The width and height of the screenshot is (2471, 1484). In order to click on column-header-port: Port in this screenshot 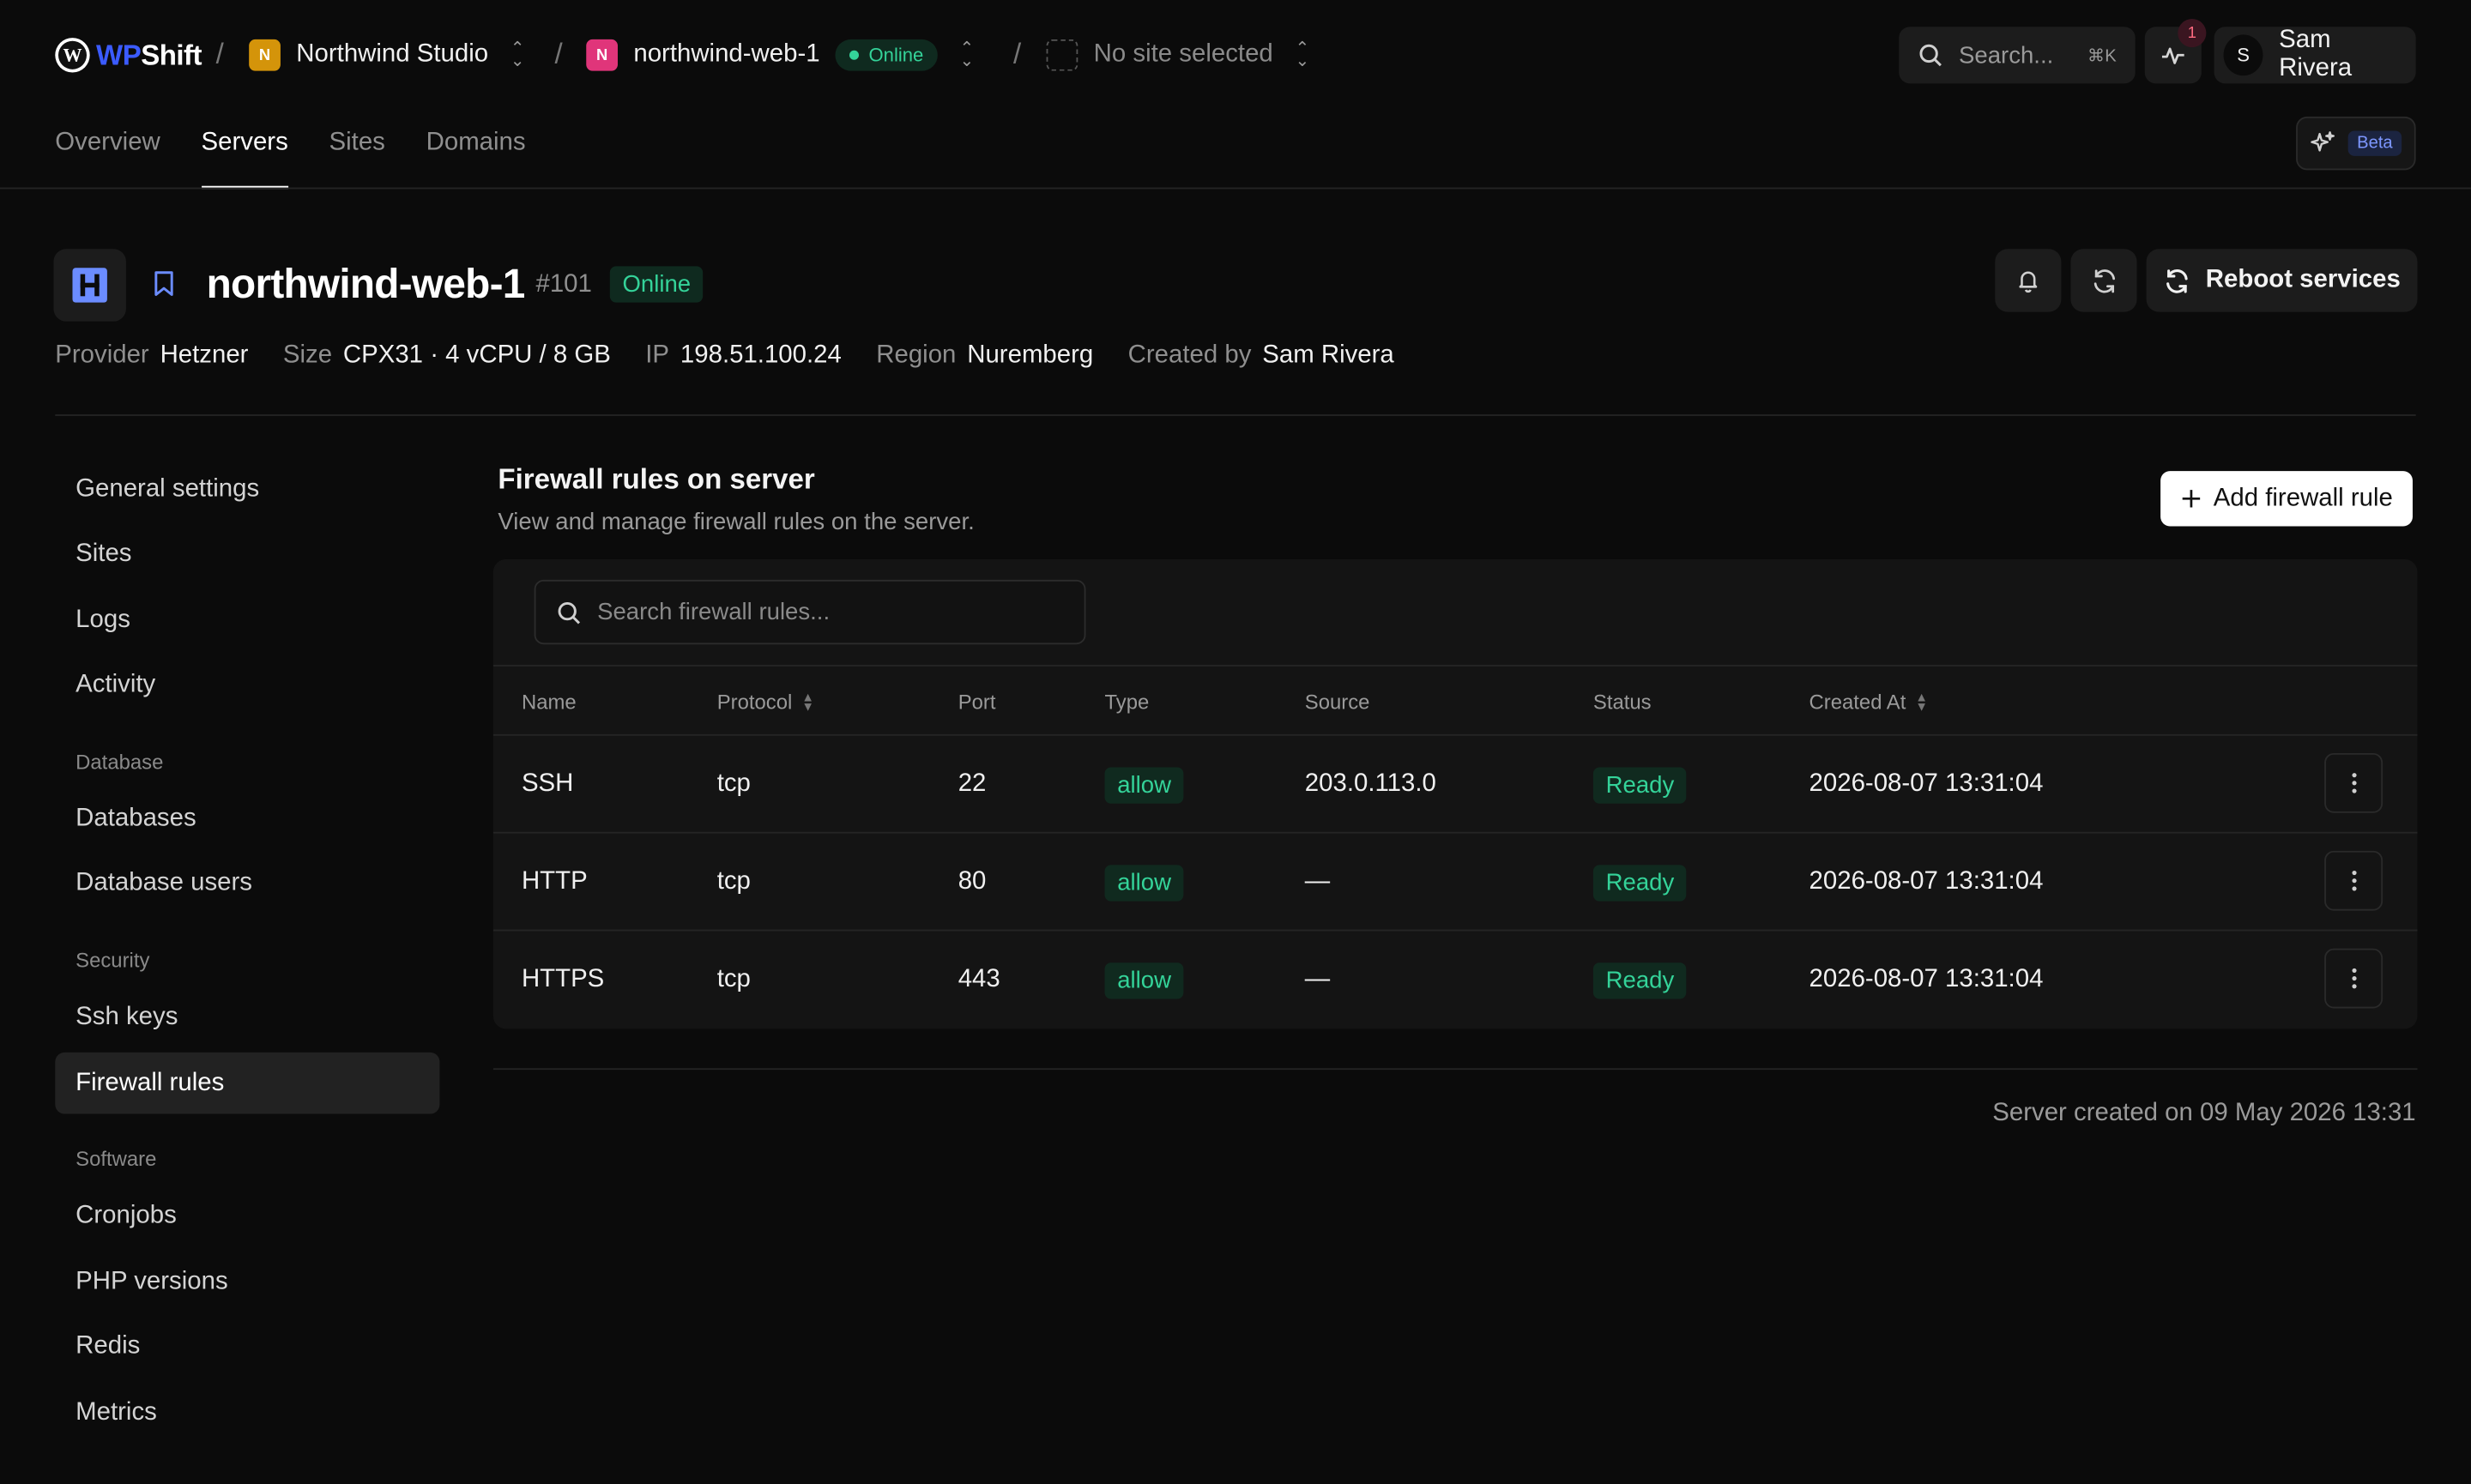, I will do `click(977, 702)`.